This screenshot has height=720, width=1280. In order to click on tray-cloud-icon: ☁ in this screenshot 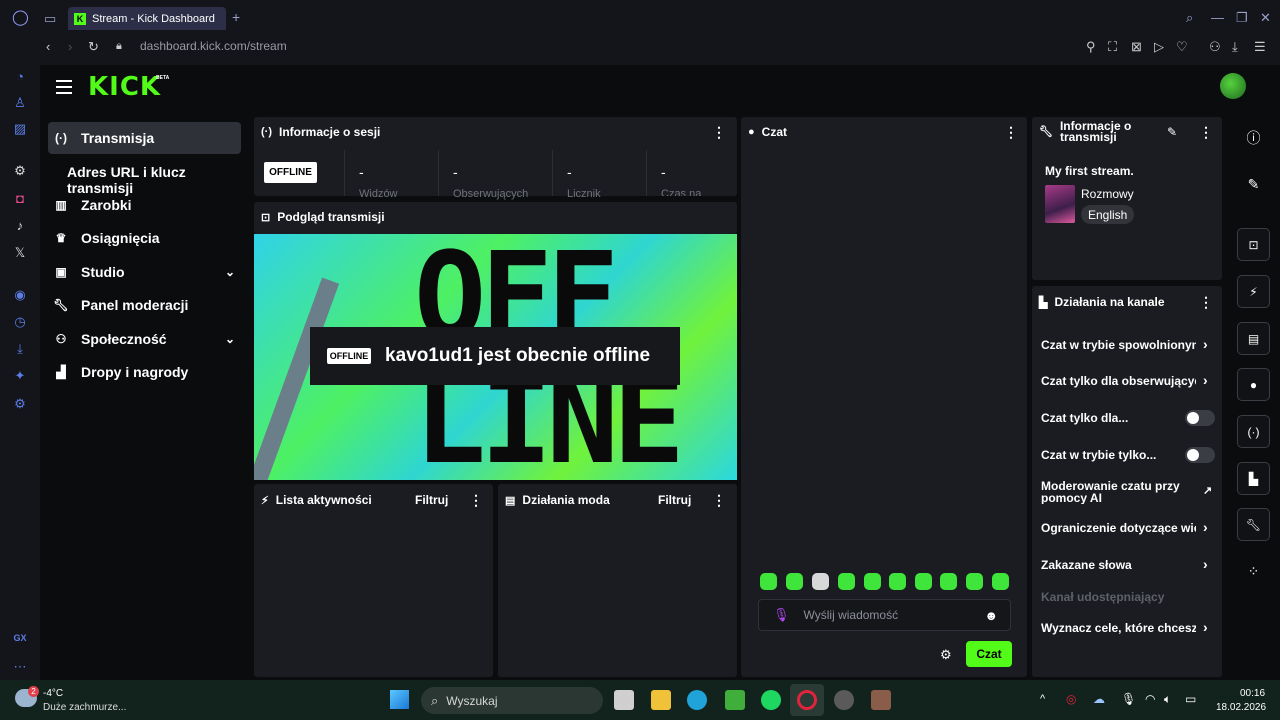, I will do `click(1099, 699)`.